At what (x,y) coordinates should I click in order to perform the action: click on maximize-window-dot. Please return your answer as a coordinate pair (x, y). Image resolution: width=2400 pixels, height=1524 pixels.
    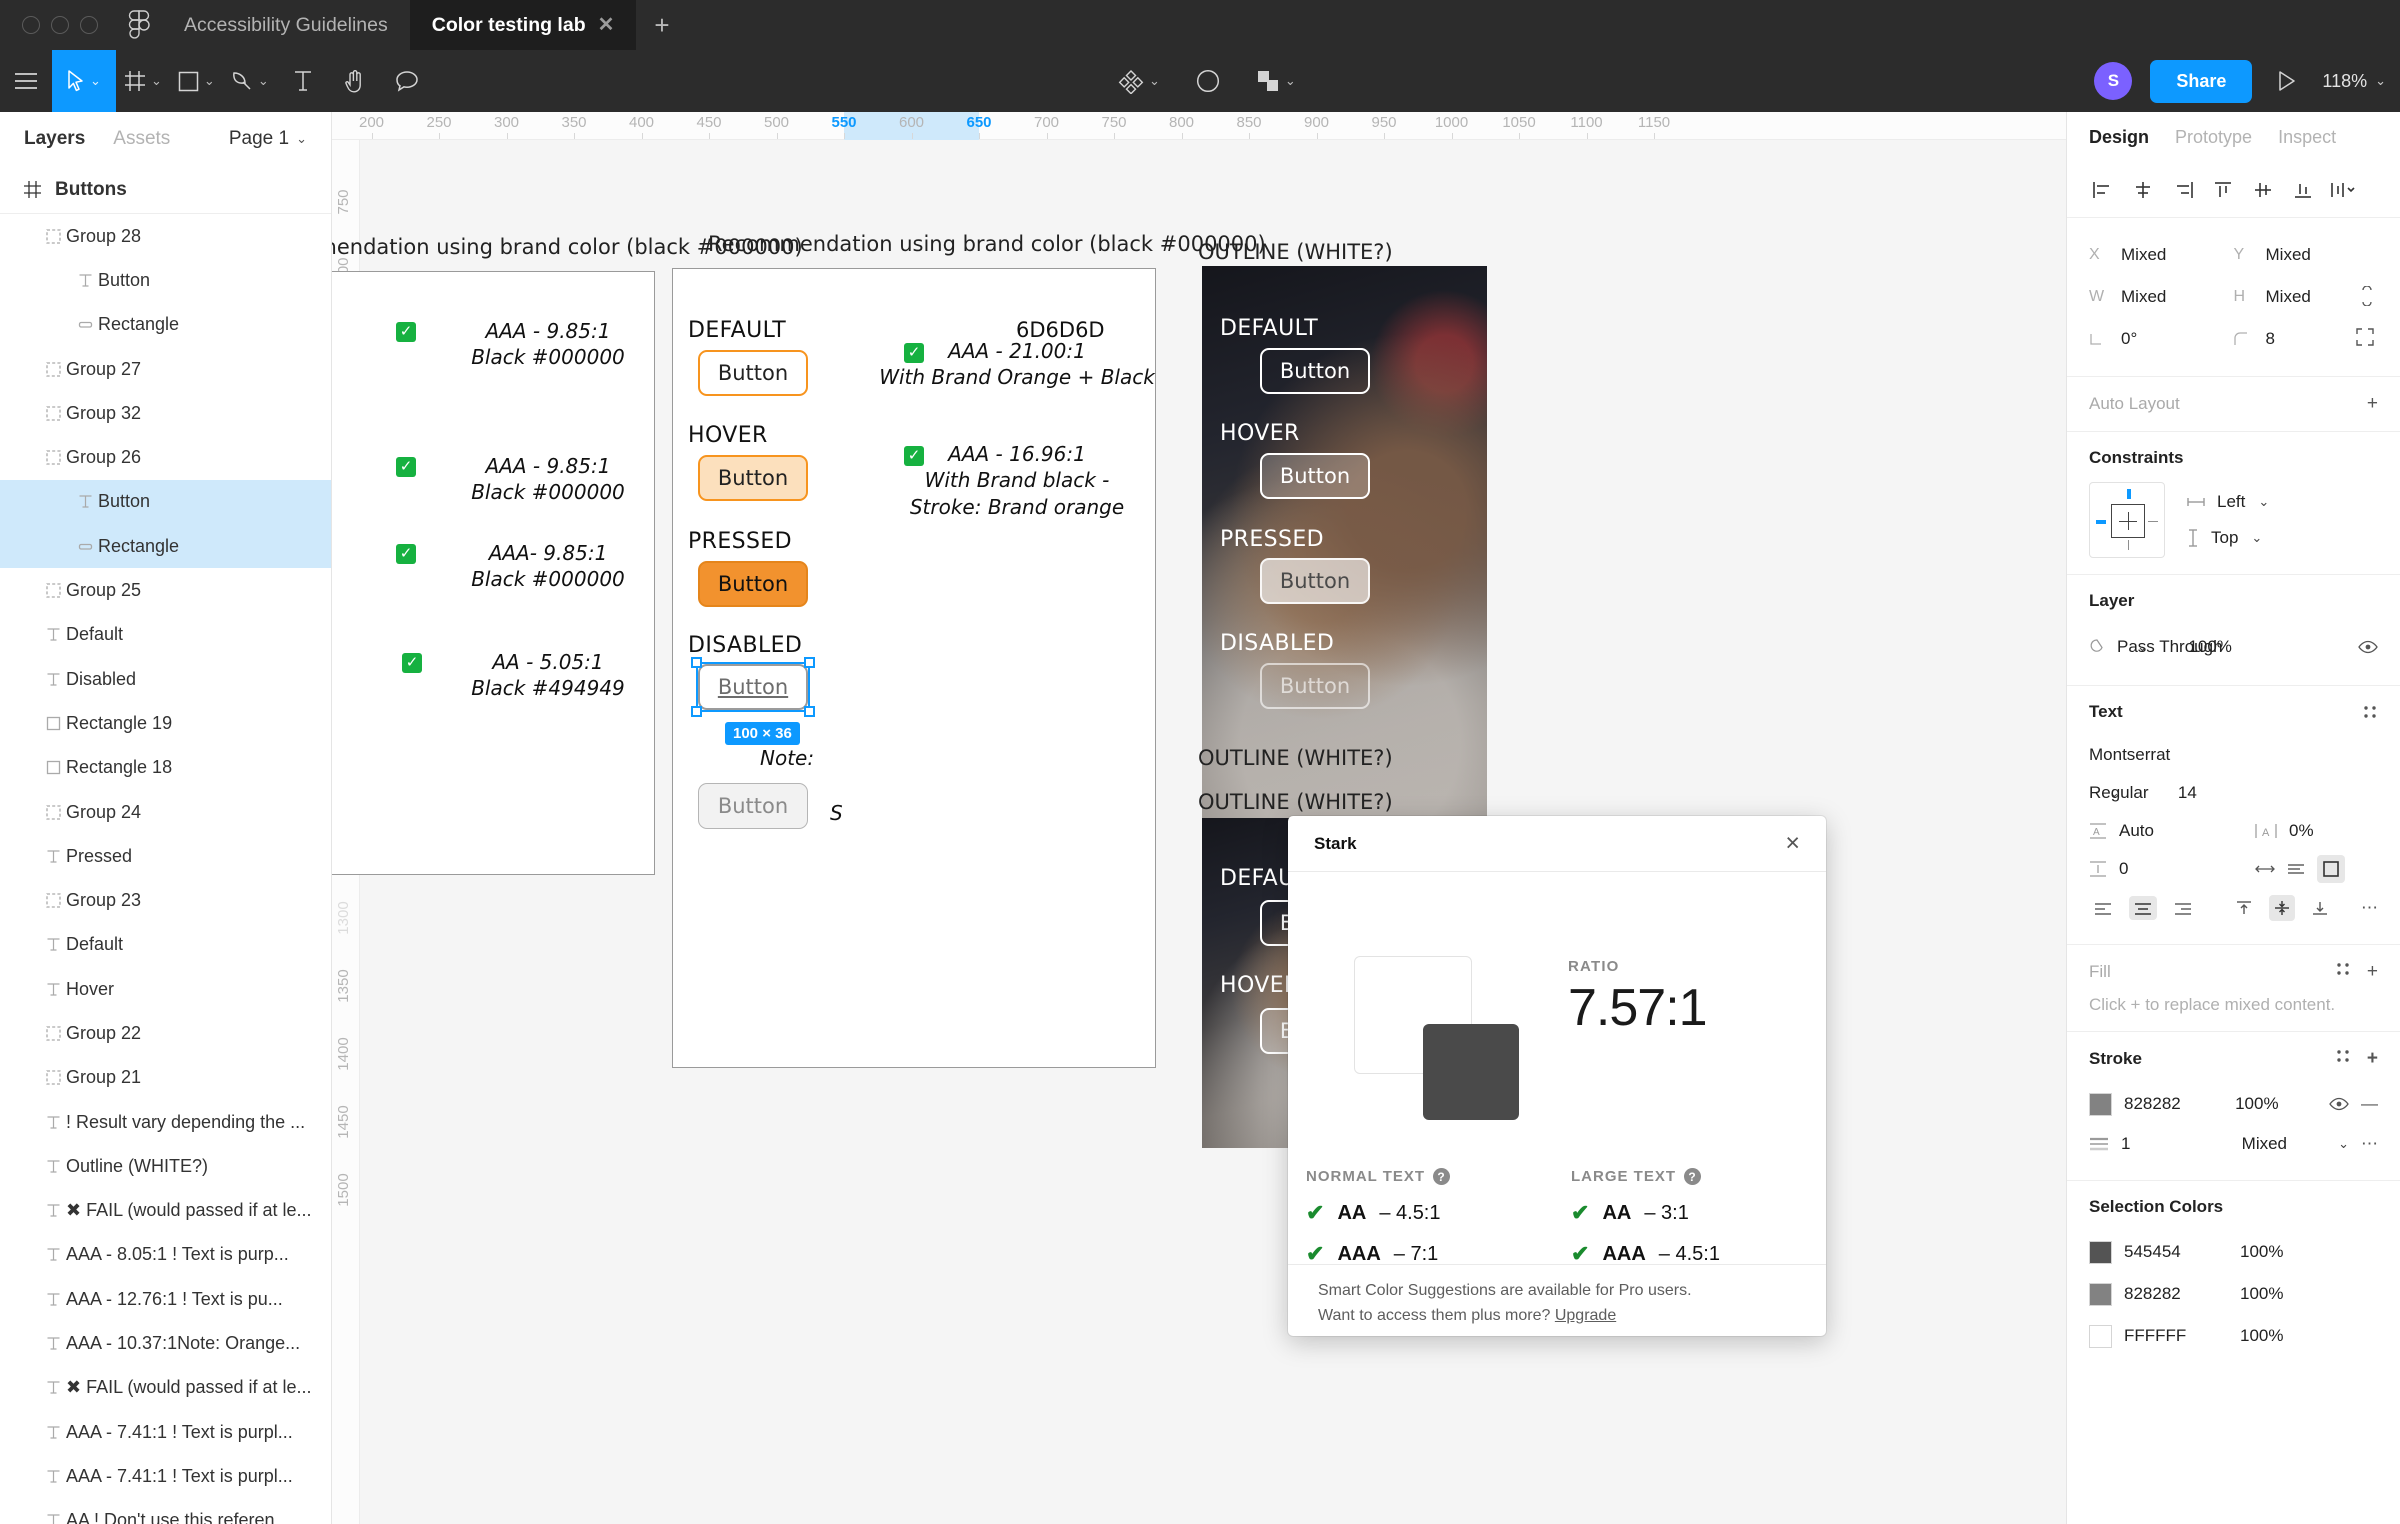
    Looking at the image, I should click on (89, 25).